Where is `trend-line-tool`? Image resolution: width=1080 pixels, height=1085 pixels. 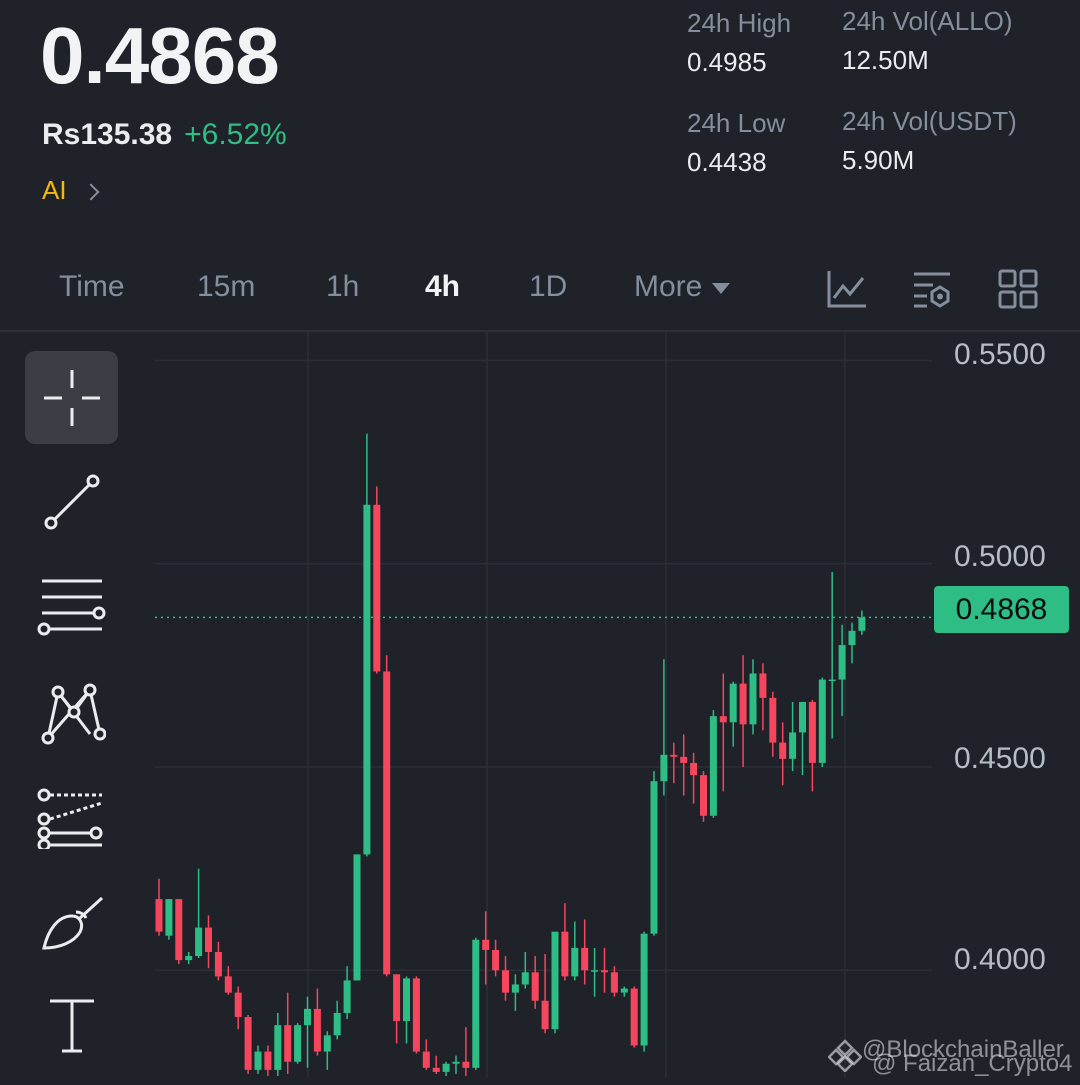 trend-line-tool is located at coordinates (71, 501).